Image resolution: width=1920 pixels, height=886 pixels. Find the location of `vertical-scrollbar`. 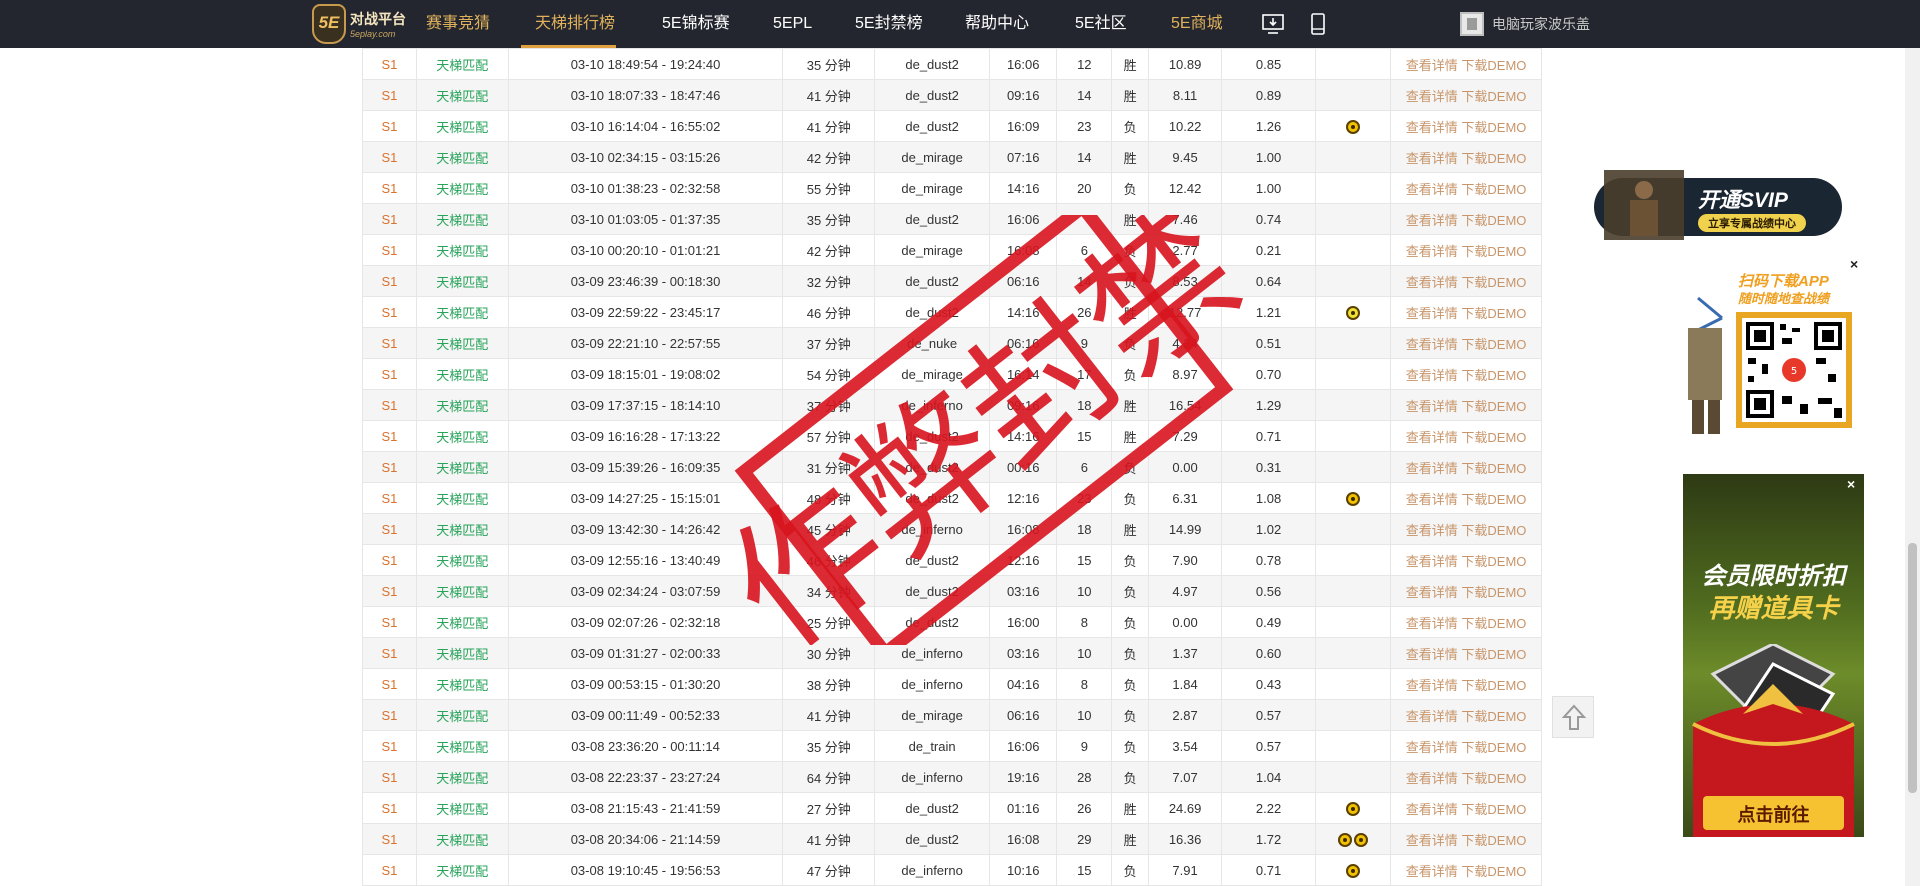

vertical-scrollbar is located at coordinates (1912, 467).